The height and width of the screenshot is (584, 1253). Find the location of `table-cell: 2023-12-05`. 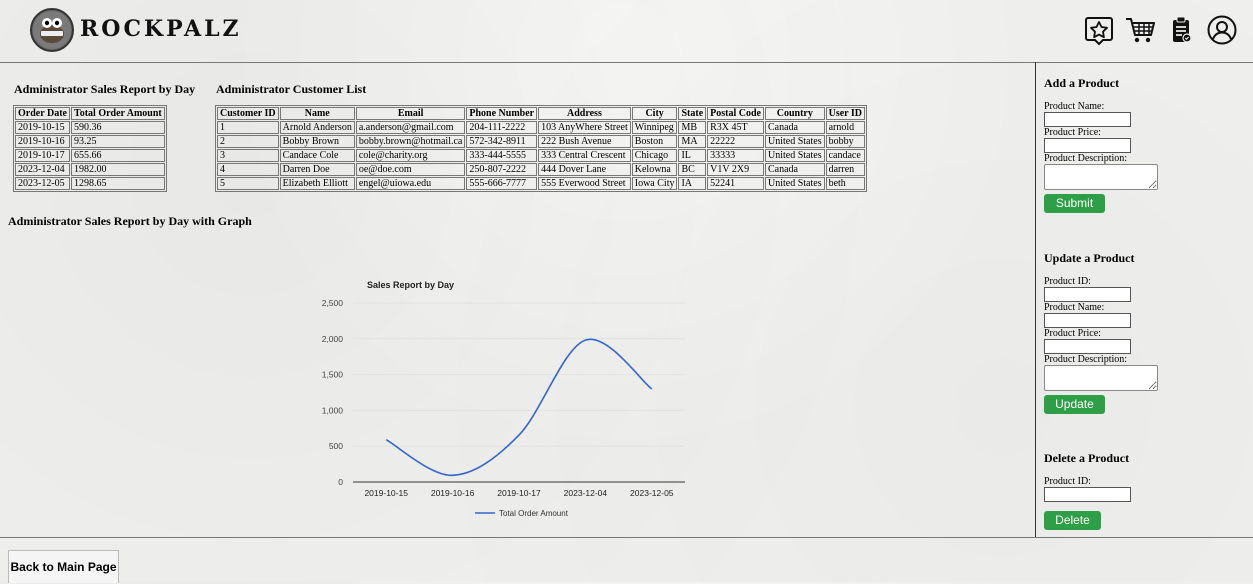

table-cell: 2023-12-05 is located at coordinates (42, 183).